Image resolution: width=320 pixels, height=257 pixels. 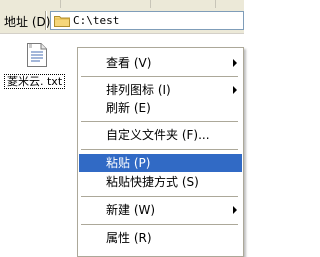 I want to click on menu-item-paste-shortcut: 粘贴快捷方式 (S), so click(x=160, y=182).